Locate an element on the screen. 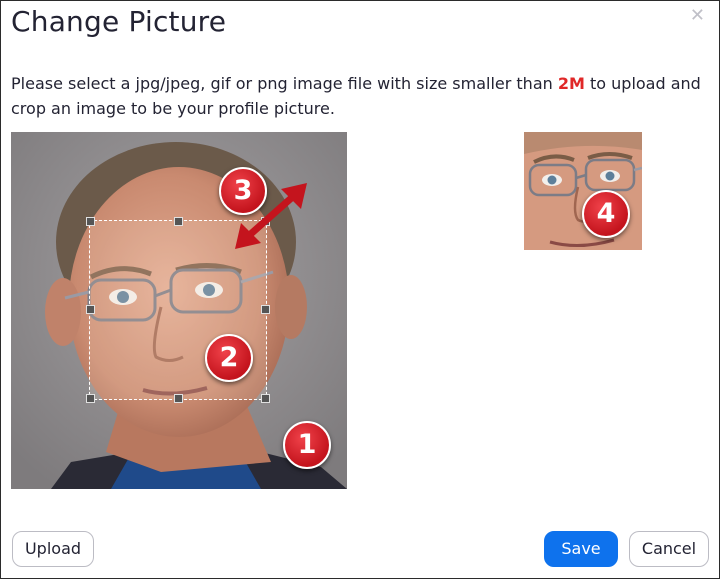 The image size is (720, 579). callout-badge-3: 3 is located at coordinates (243, 191).